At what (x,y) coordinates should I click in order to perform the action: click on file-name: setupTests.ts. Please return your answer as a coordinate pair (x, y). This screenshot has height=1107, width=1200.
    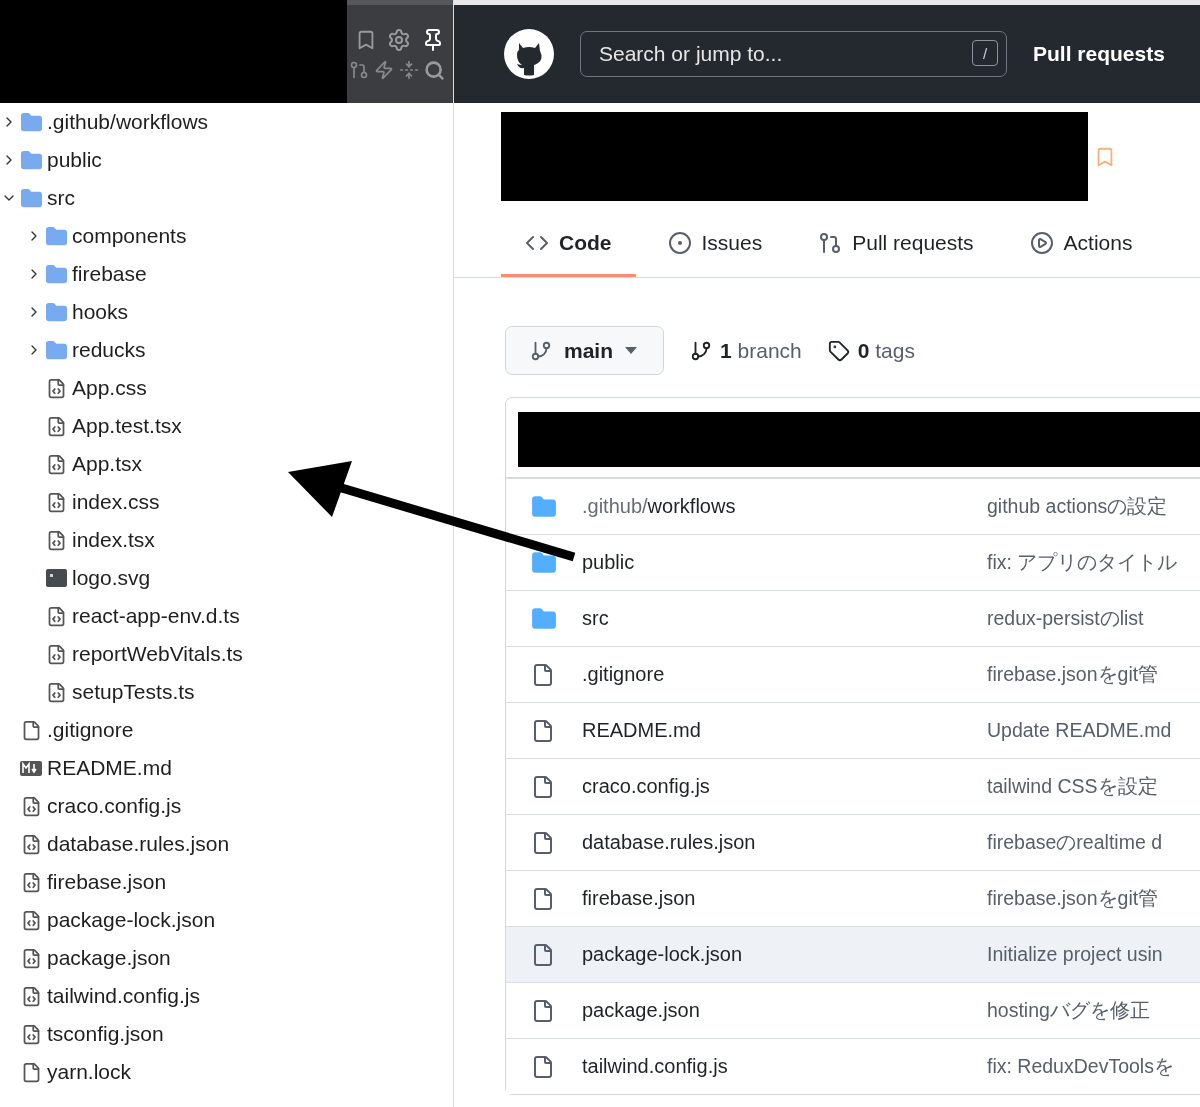
    Looking at the image, I should click on (133, 692).